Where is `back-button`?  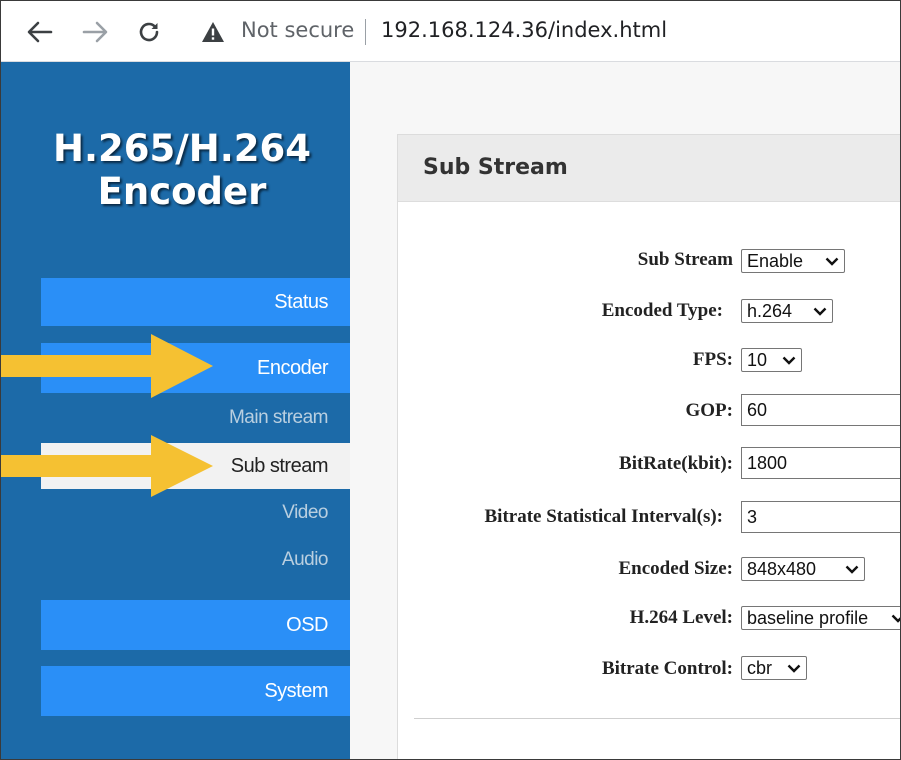 back-button is located at coordinates (40, 32).